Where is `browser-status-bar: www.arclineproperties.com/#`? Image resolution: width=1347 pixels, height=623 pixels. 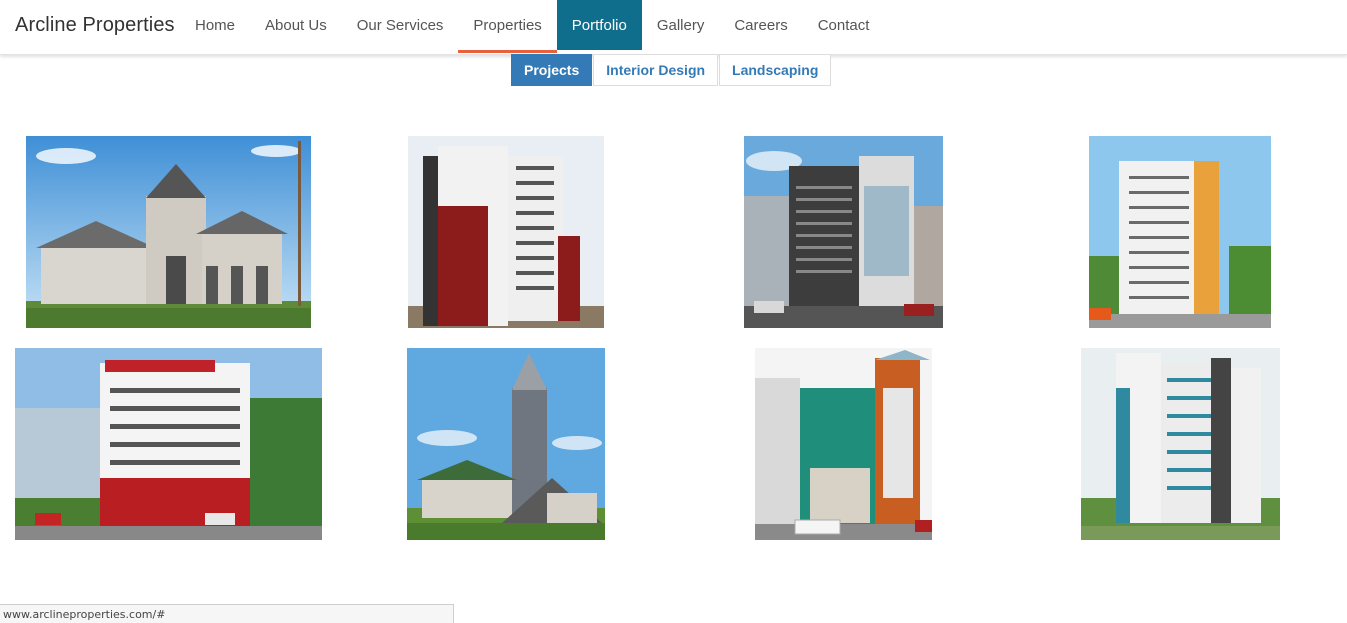
browser-status-bar: www.arclineproperties.com/# is located at coordinates (227, 613).